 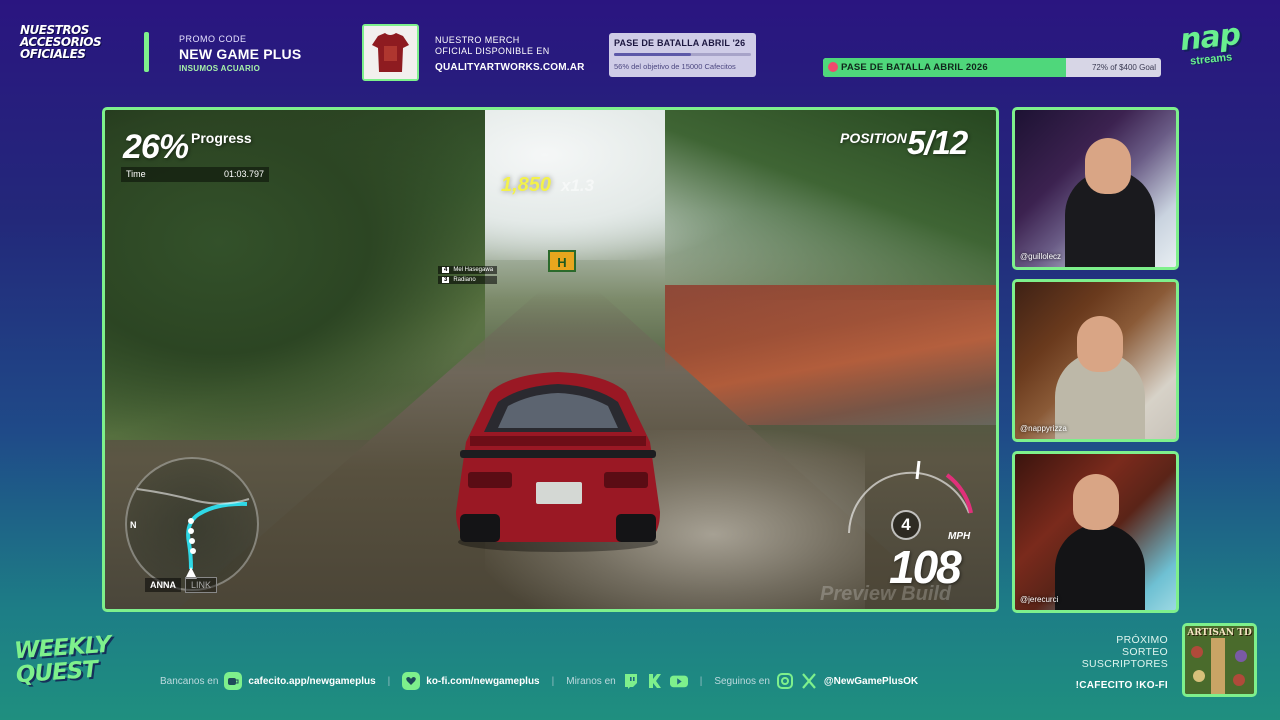 What do you see at coordinates (631, 681) in the screenshot?
I see `twitch-icon` at bounding box center [631, 681].